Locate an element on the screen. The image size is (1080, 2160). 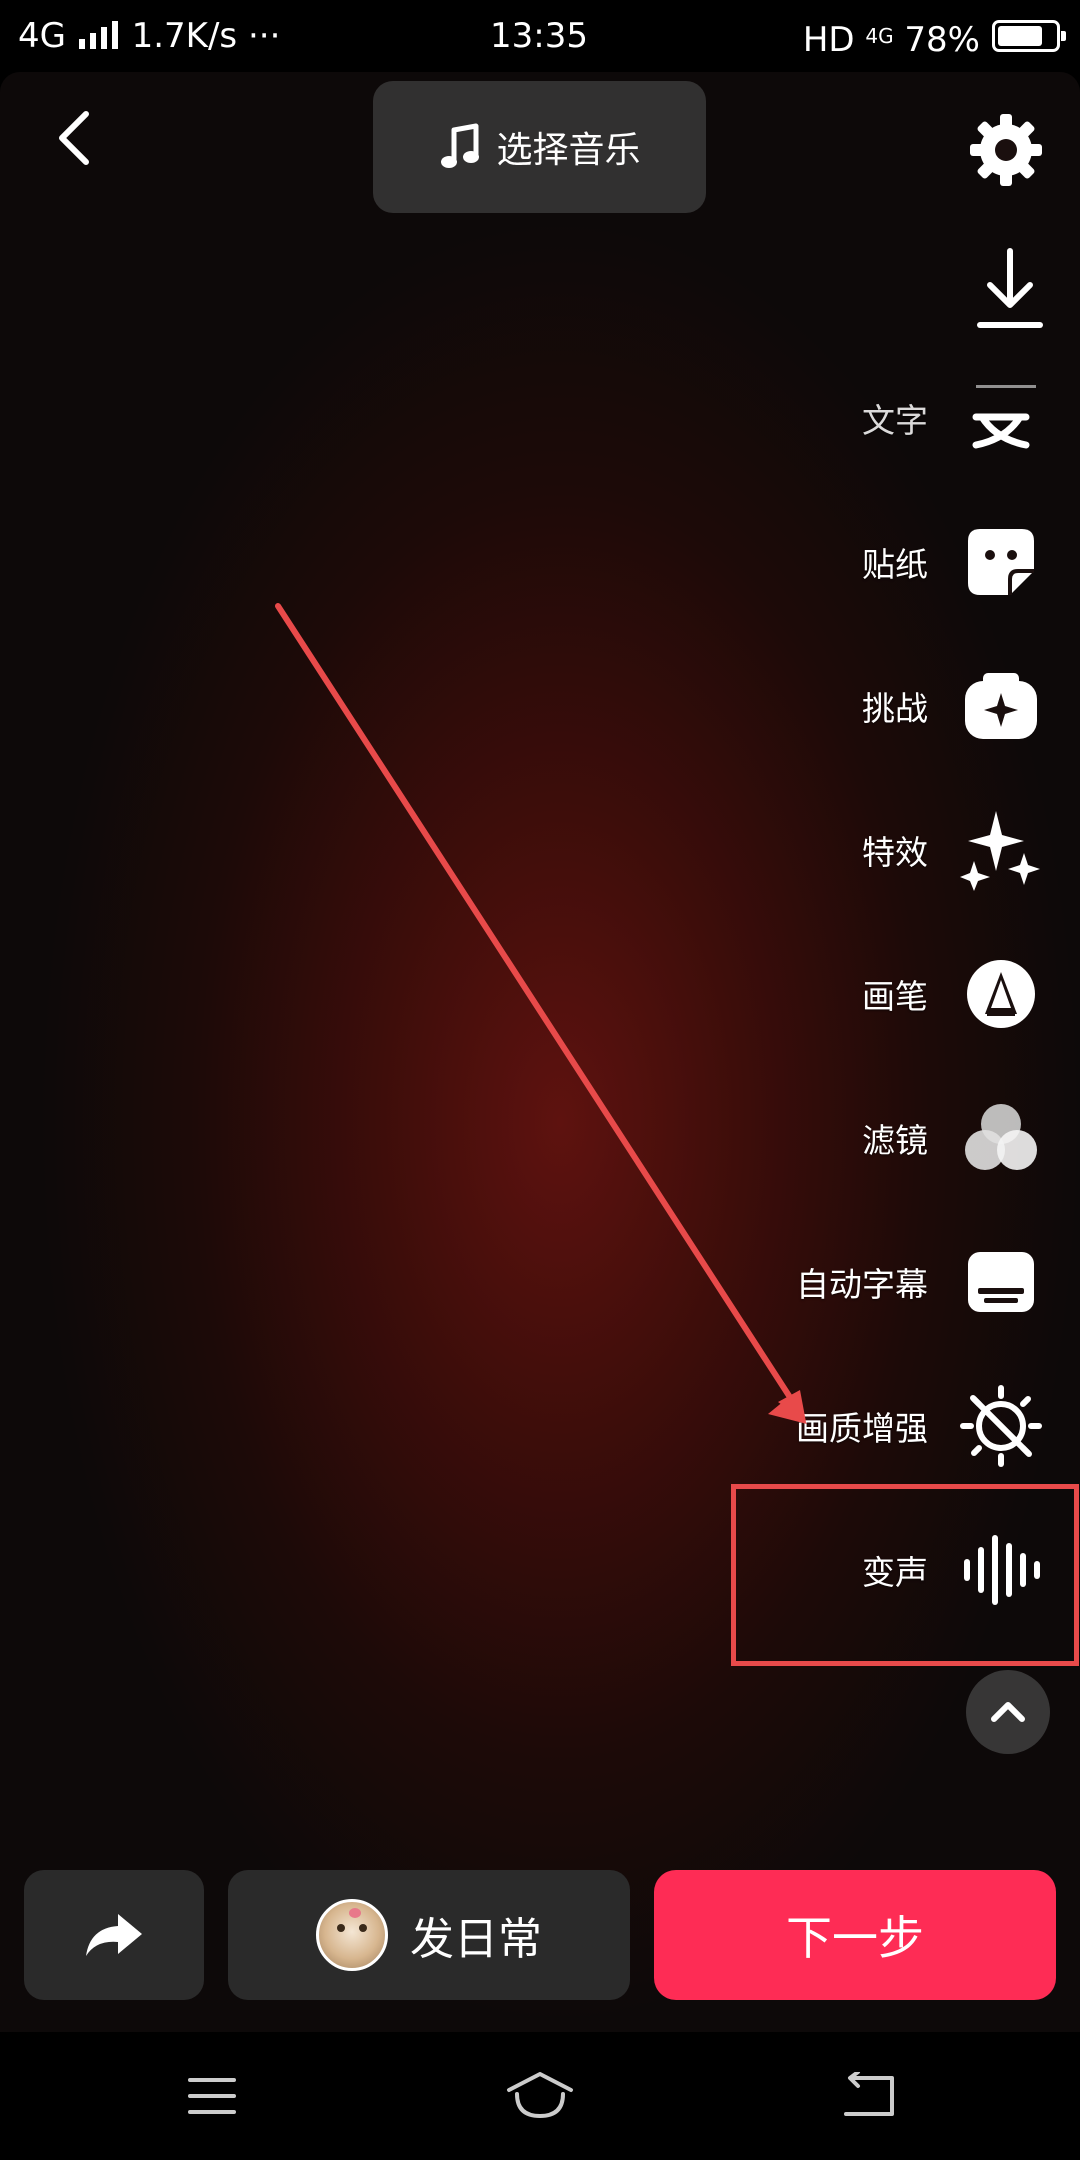
settings-button is located at coordinates (1006, 150).